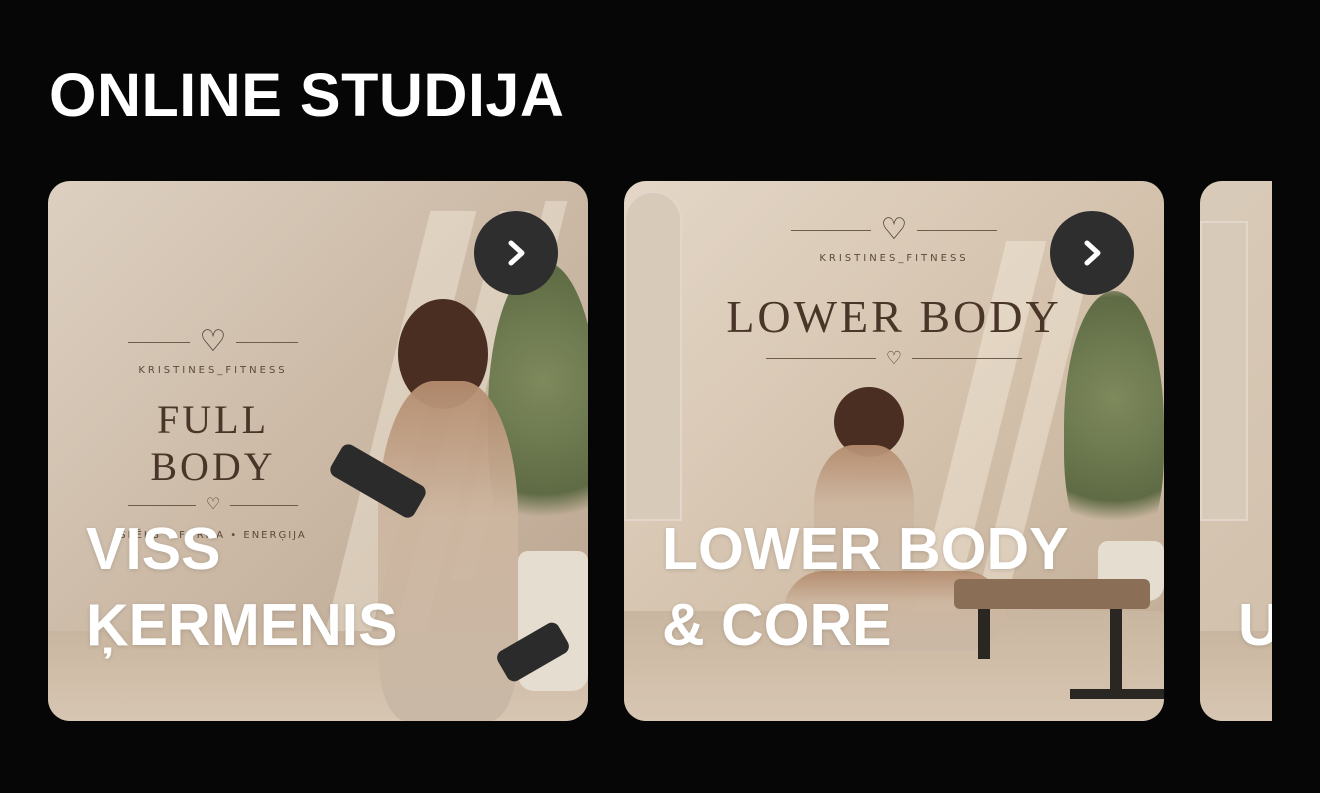 The image size is (1320, 793). I want to click on workout-card-partial: U, so click(1236, 451).